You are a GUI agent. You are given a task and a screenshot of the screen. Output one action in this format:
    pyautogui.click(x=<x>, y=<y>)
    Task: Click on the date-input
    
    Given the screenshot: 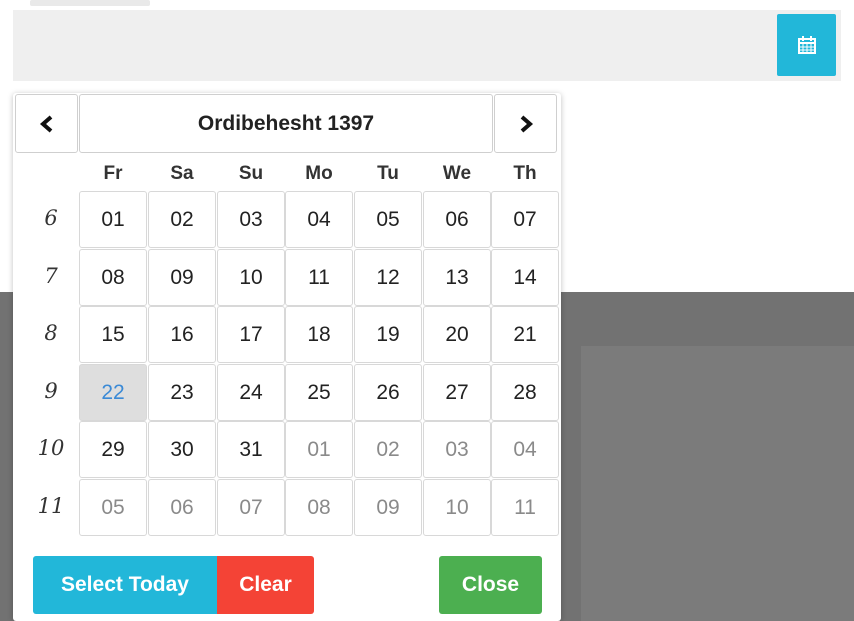 What is the action you would take?
    pyautogui.click(x=427, y=45)
    